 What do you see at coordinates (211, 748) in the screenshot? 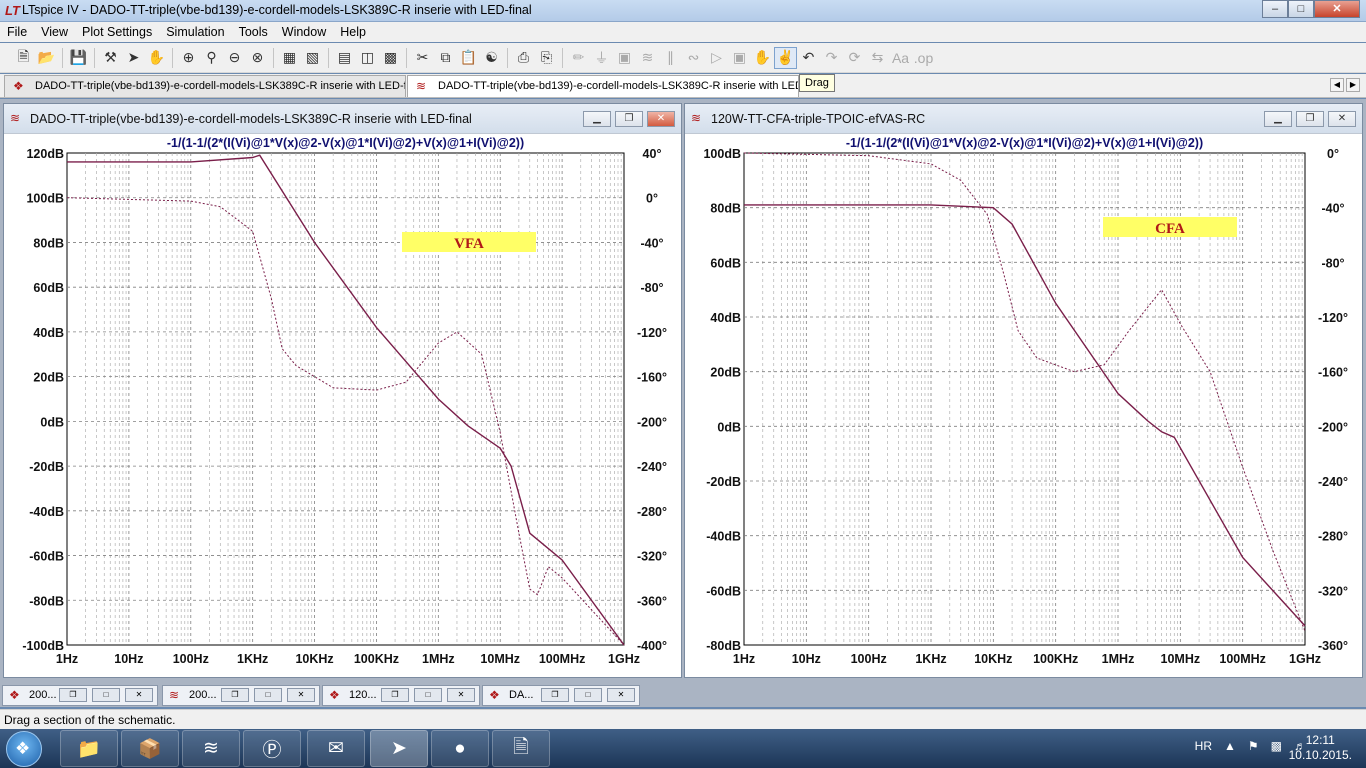
I see `oscilloscope-icon: ≋` at bounding box center [211, 748].